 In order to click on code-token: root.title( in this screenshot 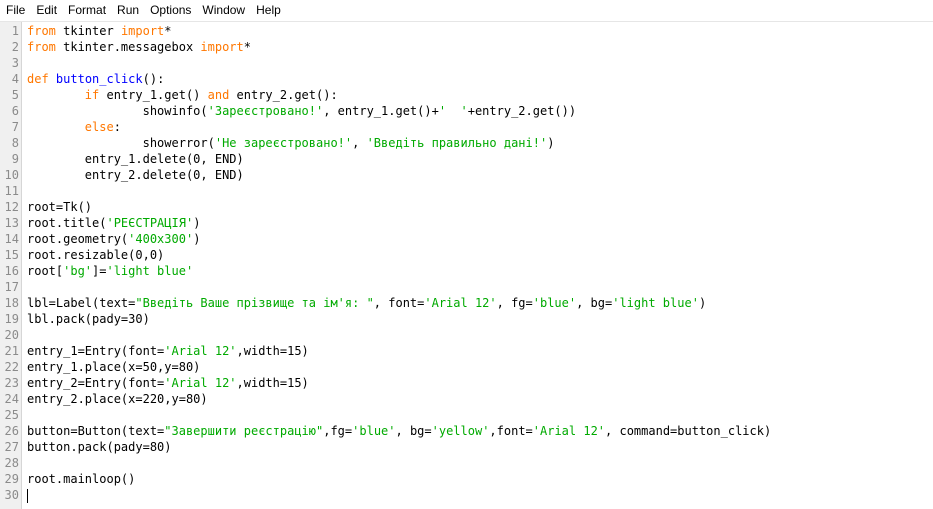, I will do `click(67, 223)`.